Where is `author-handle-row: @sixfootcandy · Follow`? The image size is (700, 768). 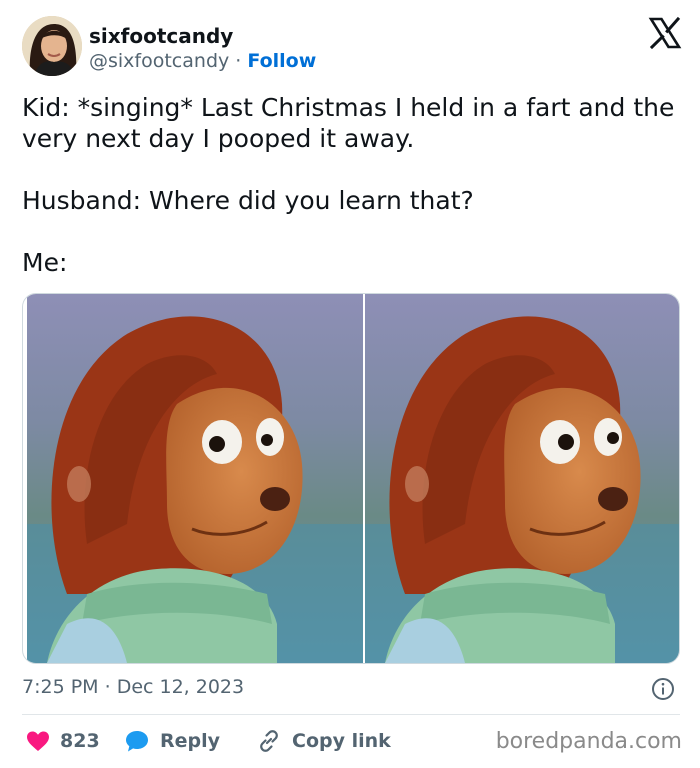 author-handle-row: @sixfootcandy · Follow is located at coordinates (202, 61).